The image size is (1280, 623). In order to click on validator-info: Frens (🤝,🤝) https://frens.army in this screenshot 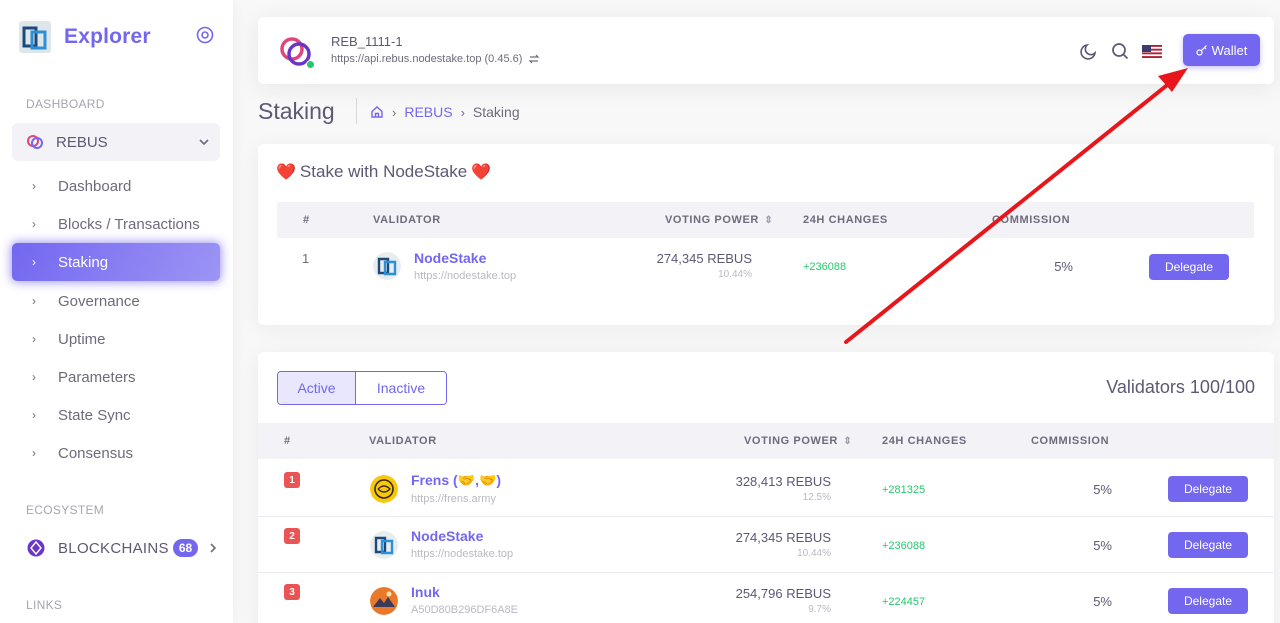, I will do `click(456, 488)`.